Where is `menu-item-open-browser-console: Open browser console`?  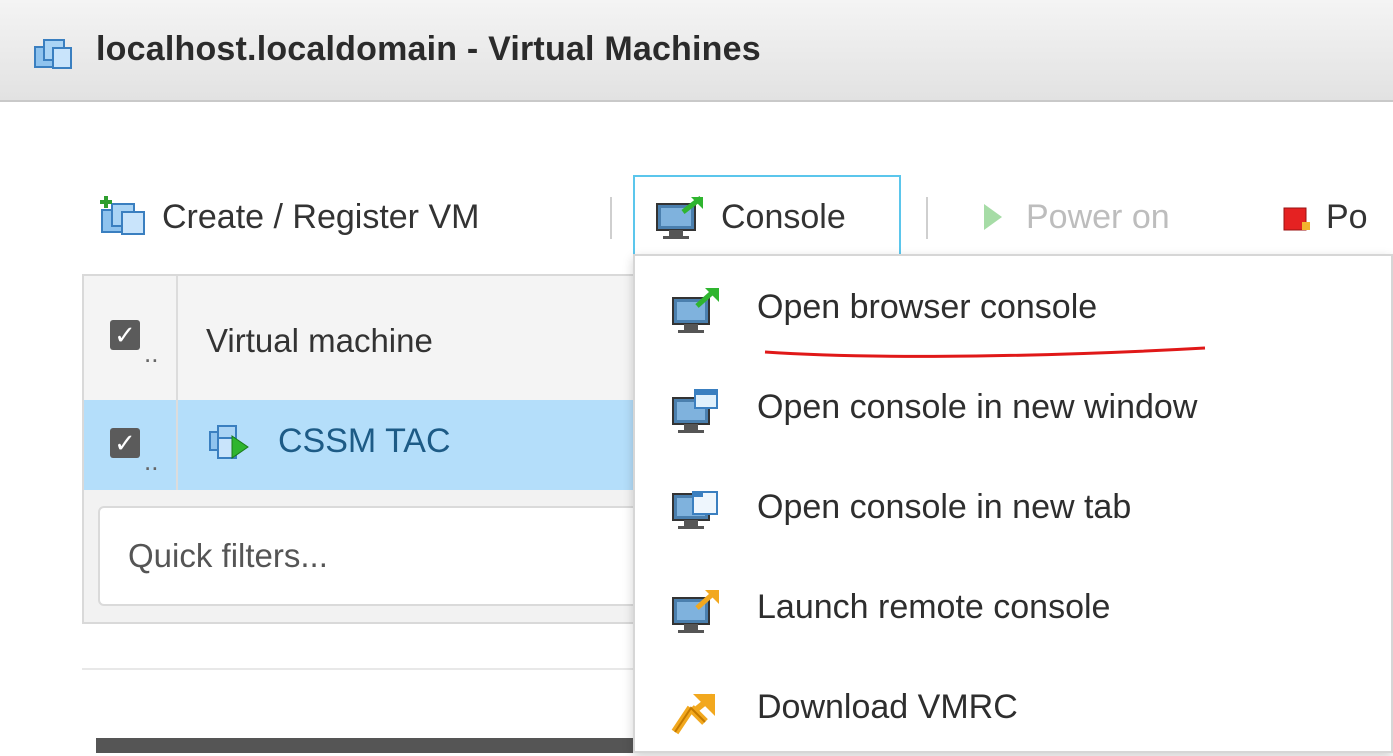 menu-item-open-browser-console: Open browser console is located at coordinates (1013, 309).